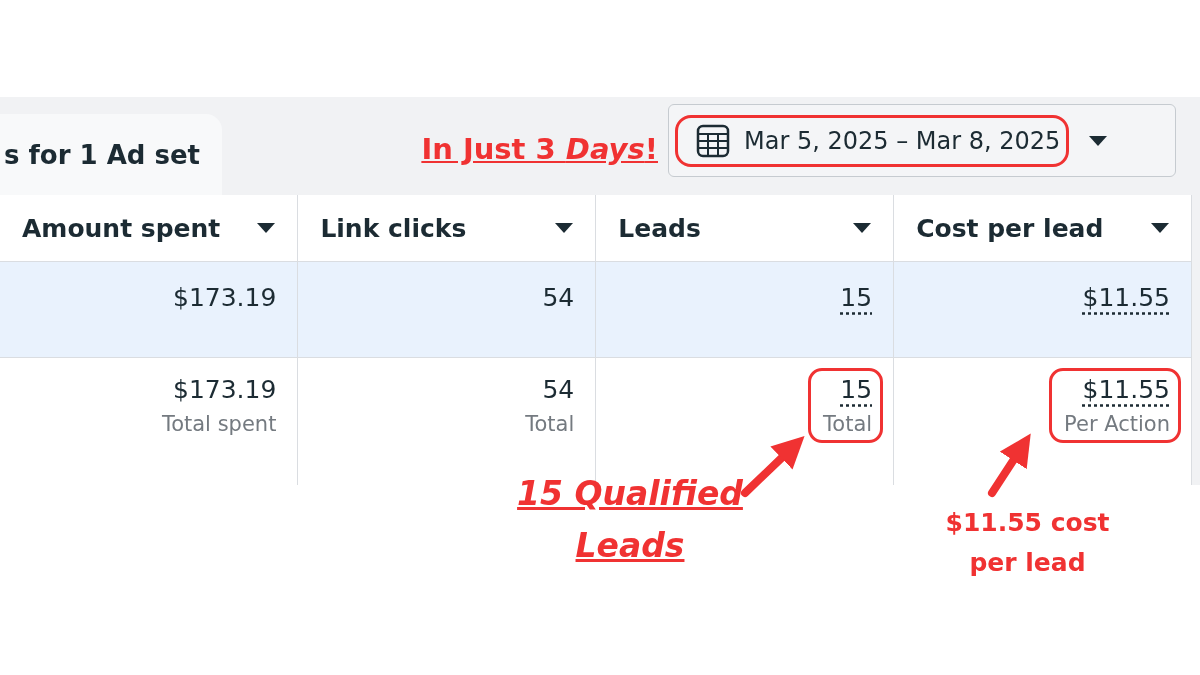 The height and width of the screenshot is (675, 1200). What do you see at coordinates (902, 140) in the screenshot?
I see `date-range-text: Mar 5, 2025 – Mar 8, 2025` at bounding box center [902, 140].